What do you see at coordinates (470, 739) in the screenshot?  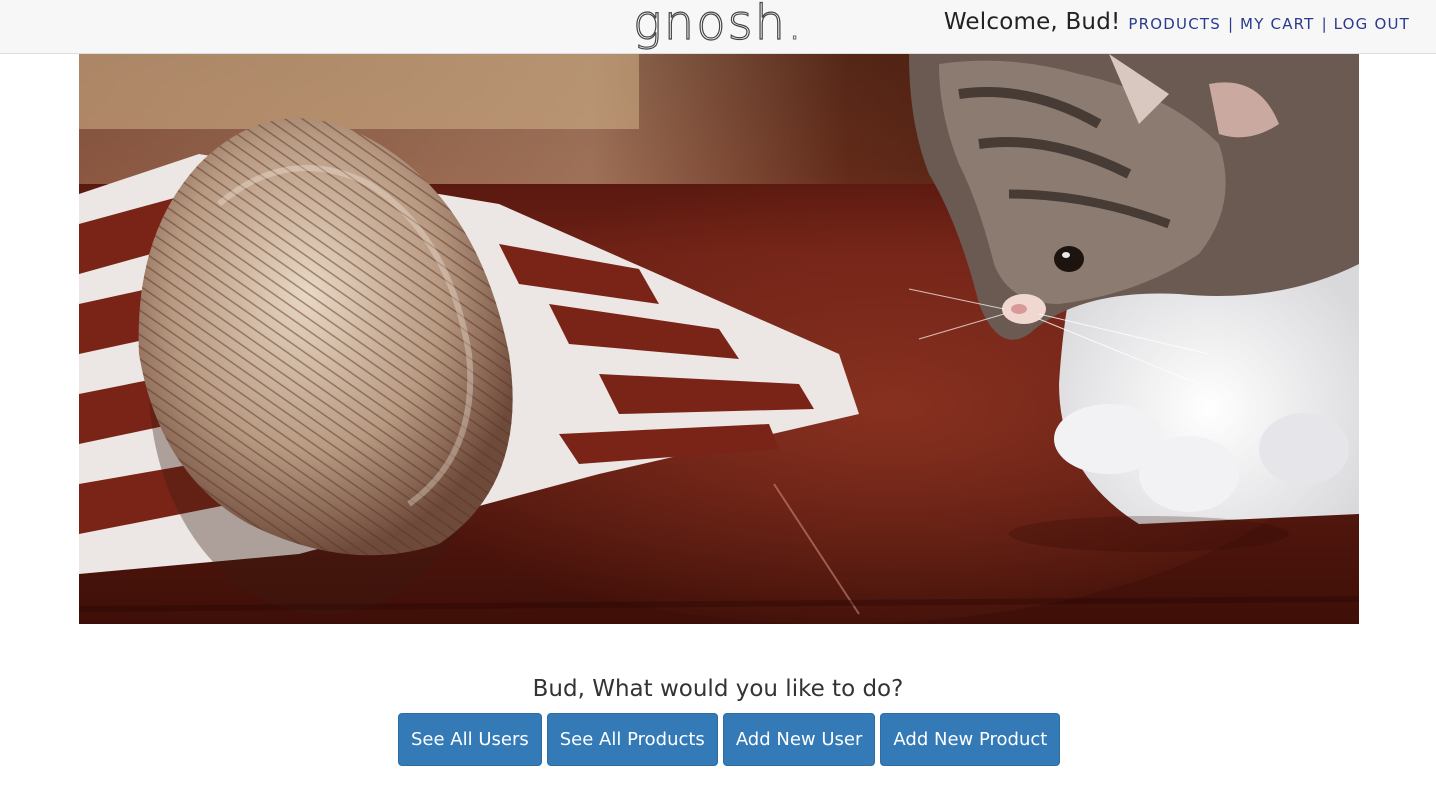 I see `see-all-users-button: See All Users` at bounding box center [470, 739].